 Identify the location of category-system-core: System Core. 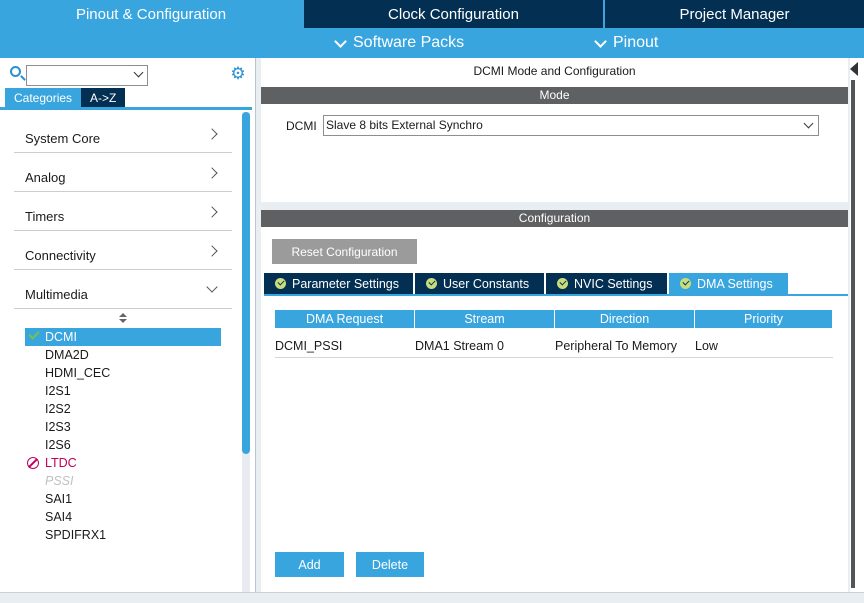
(123, 133).